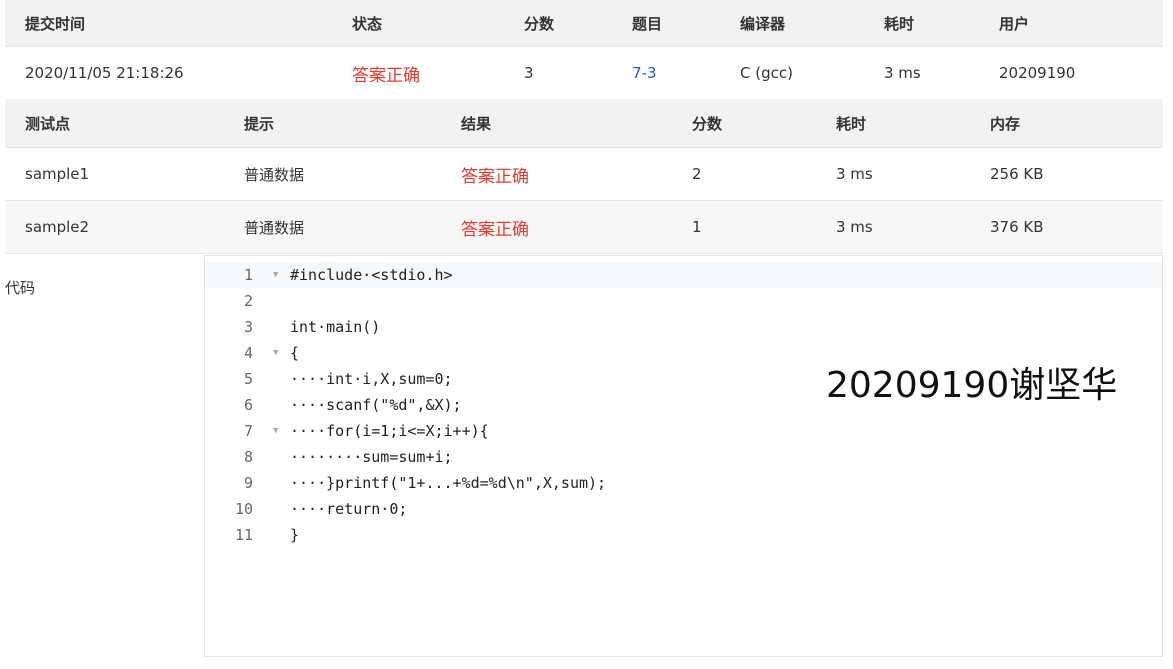  Describe the element at coordinates (248, 405) in the screenshot. I see `line-number: 6` at that location.